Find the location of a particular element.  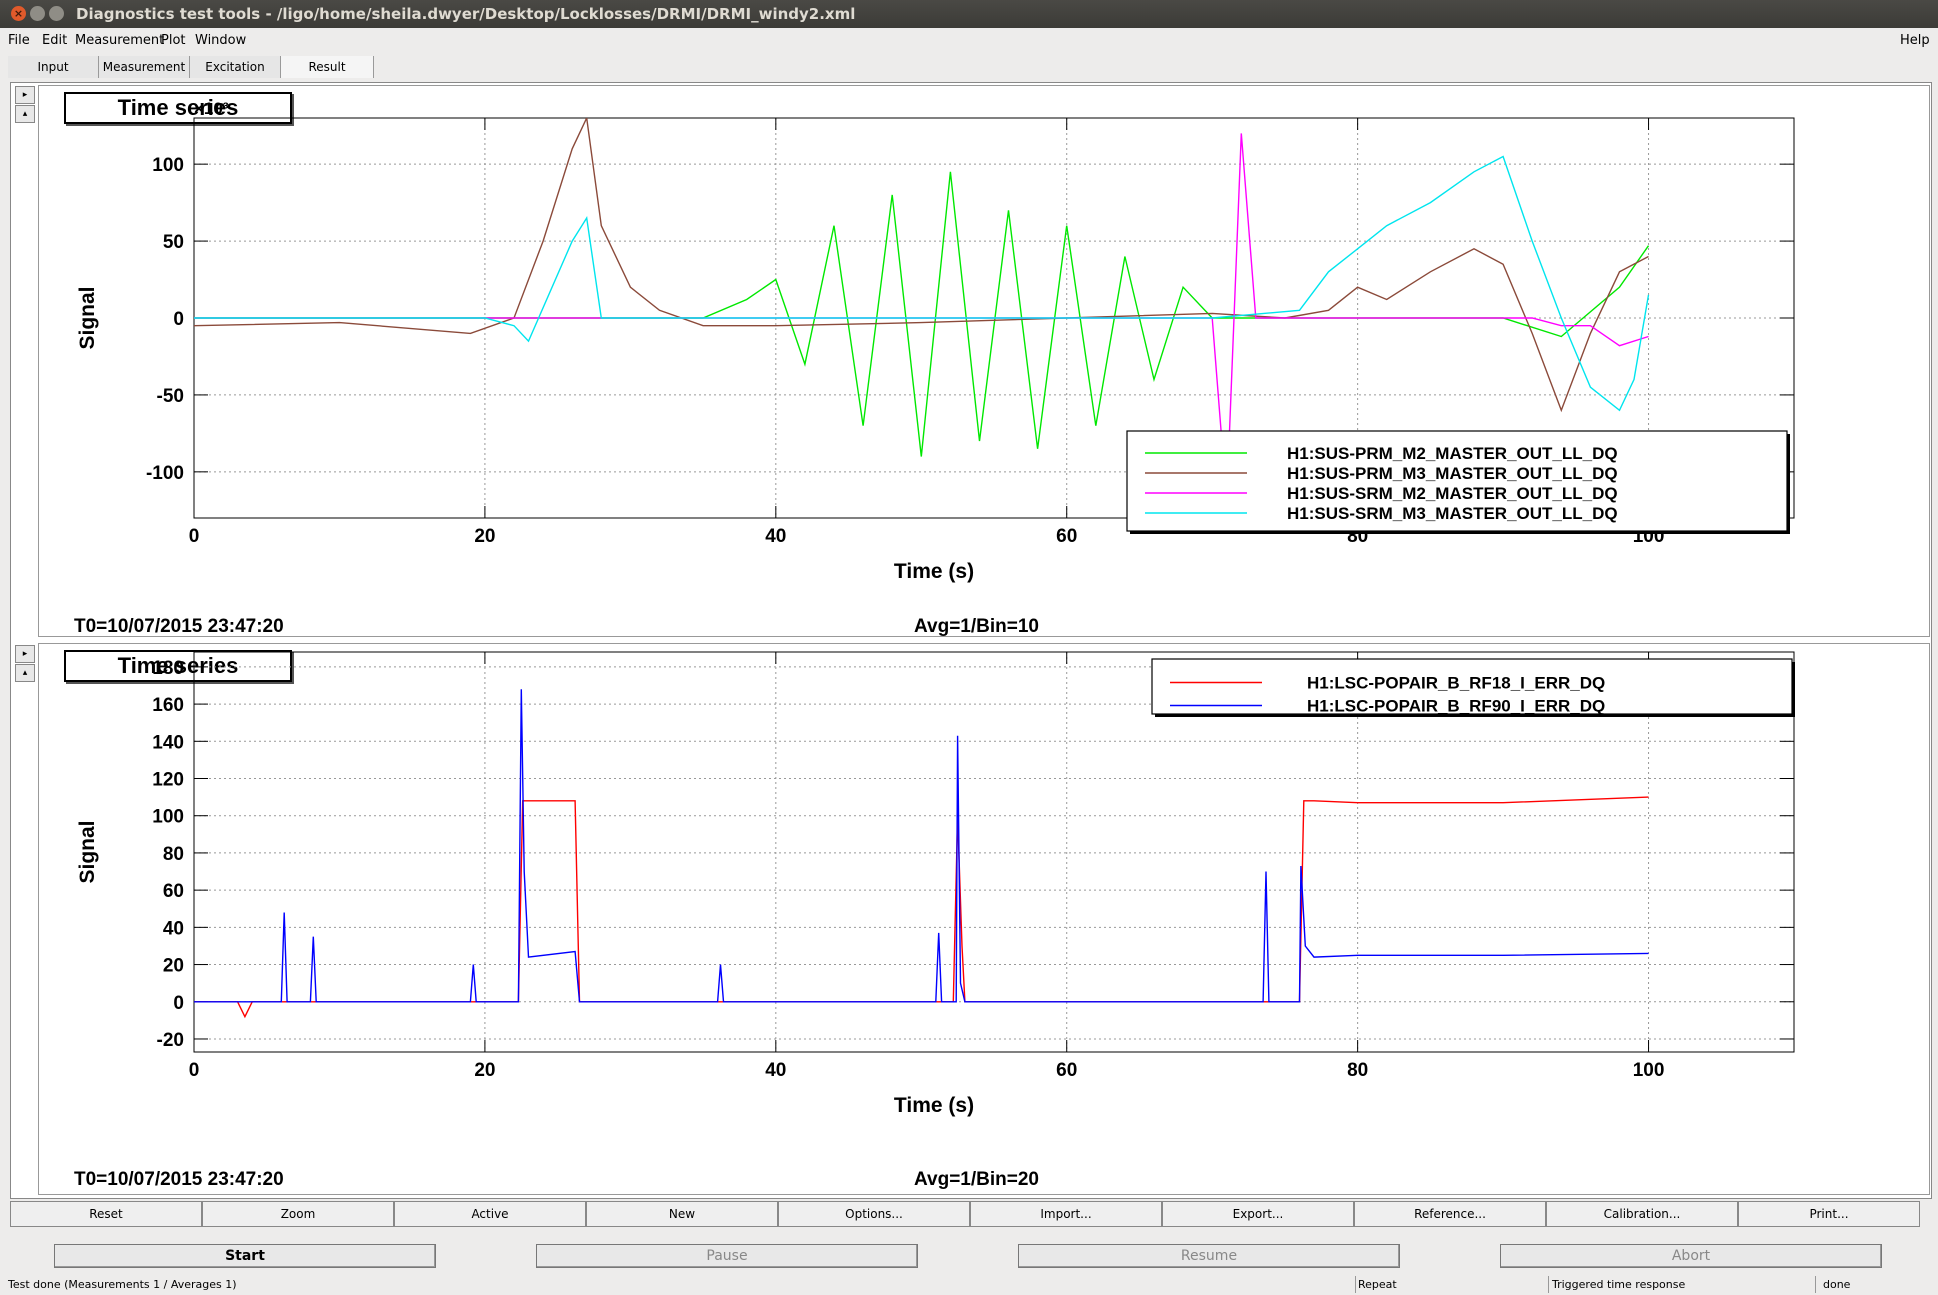

x-tick-label: 100 is located at coordinates (1649, 1070).